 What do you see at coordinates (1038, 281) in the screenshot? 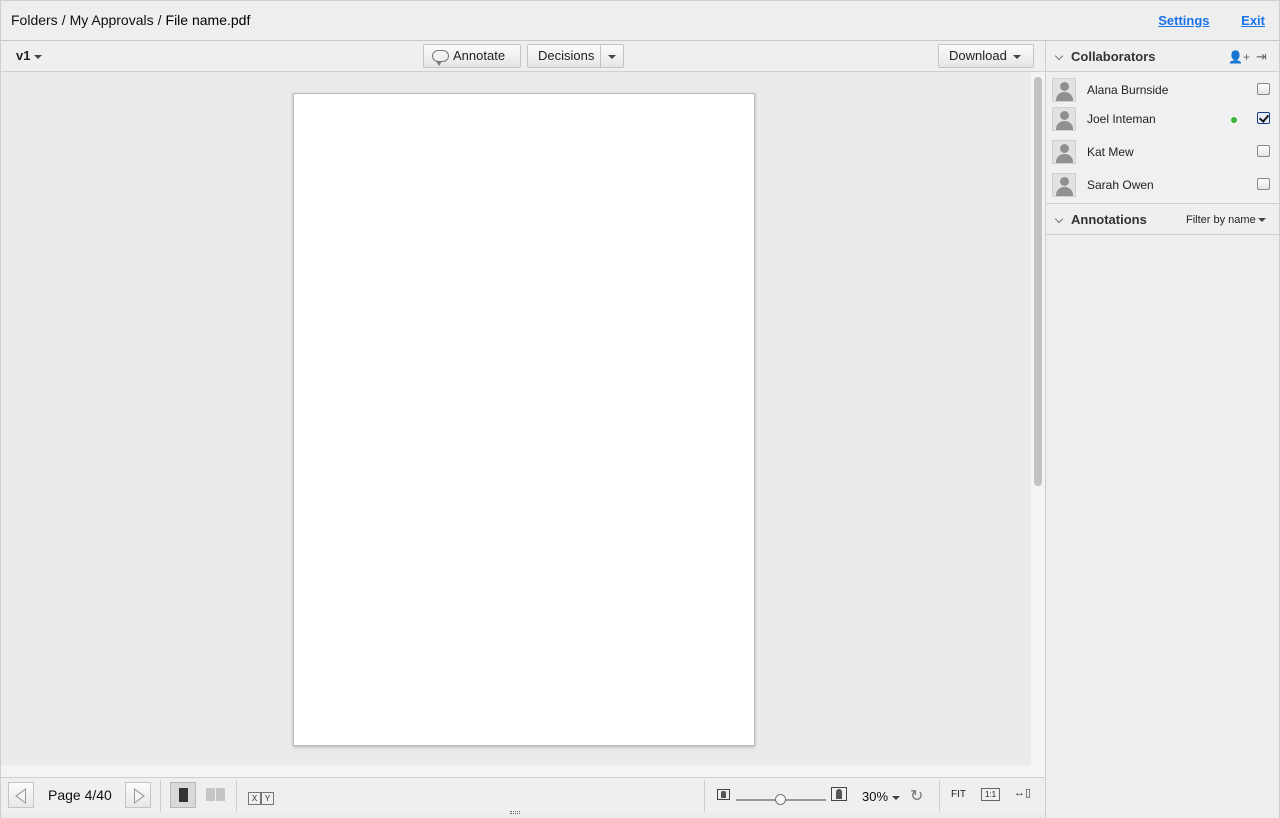
I see `scrollbar-thumb` at bounding box center [1038, 281].